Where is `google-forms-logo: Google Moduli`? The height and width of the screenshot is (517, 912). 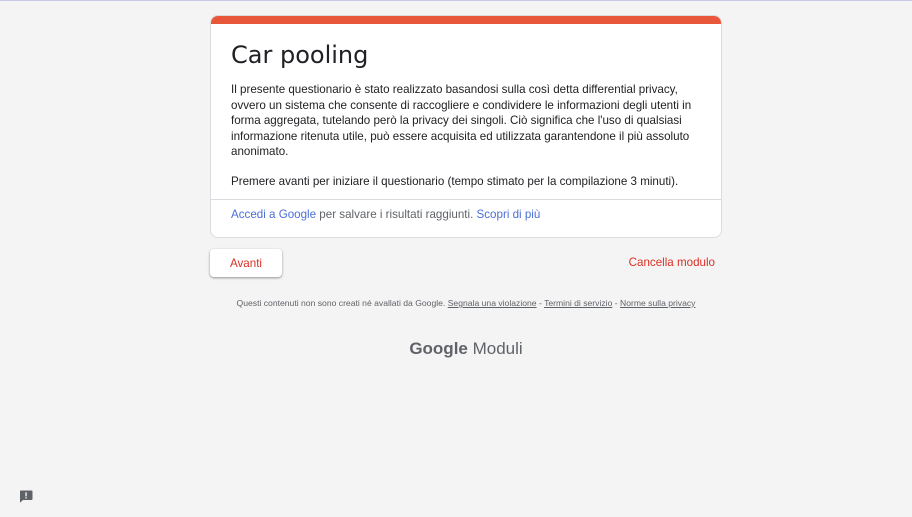 google-forms-logo: Google Moduli is located at coordinates (456, 349).